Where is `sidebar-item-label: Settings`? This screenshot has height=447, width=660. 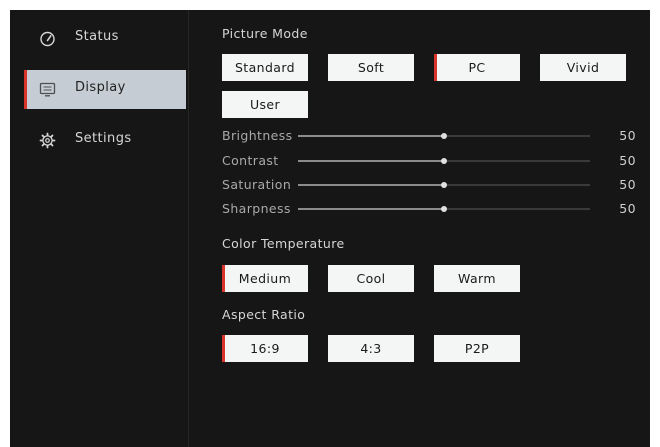 sidebar-item-label: Settings is located at coordinates (103, 138).